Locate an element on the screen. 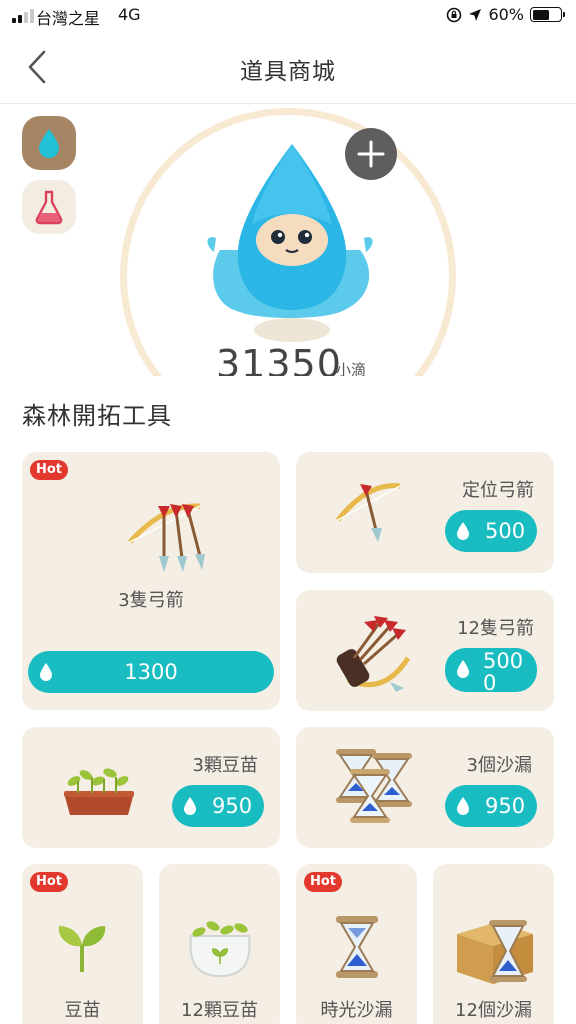 This screenshot has height=1024, width=576. price-value: 5000 is located at coordinates (503, 670).